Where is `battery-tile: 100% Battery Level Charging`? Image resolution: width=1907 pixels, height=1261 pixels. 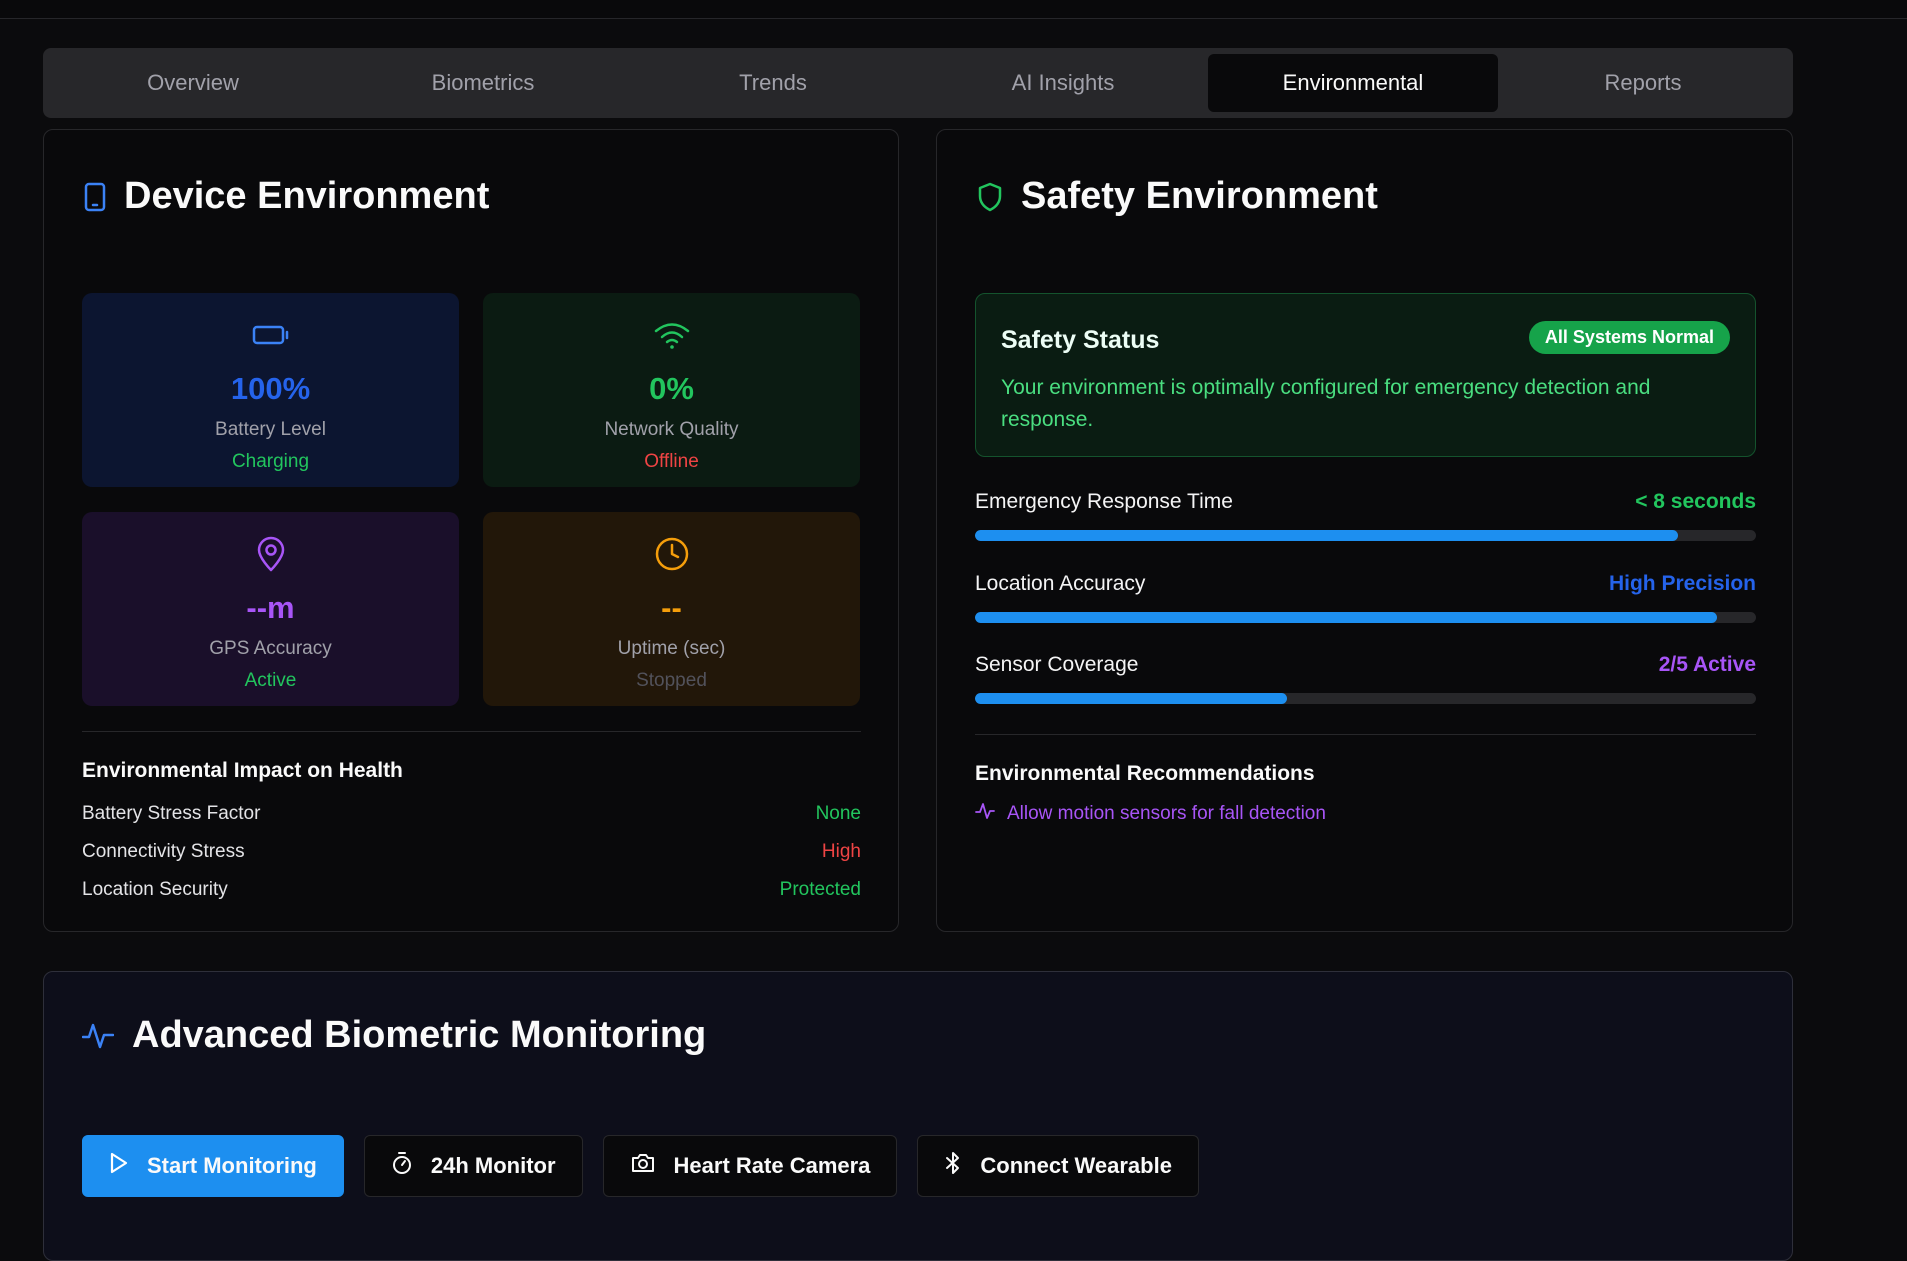 battery-tile: 100% Battery Level Charging is located at coordinates (270, 390).